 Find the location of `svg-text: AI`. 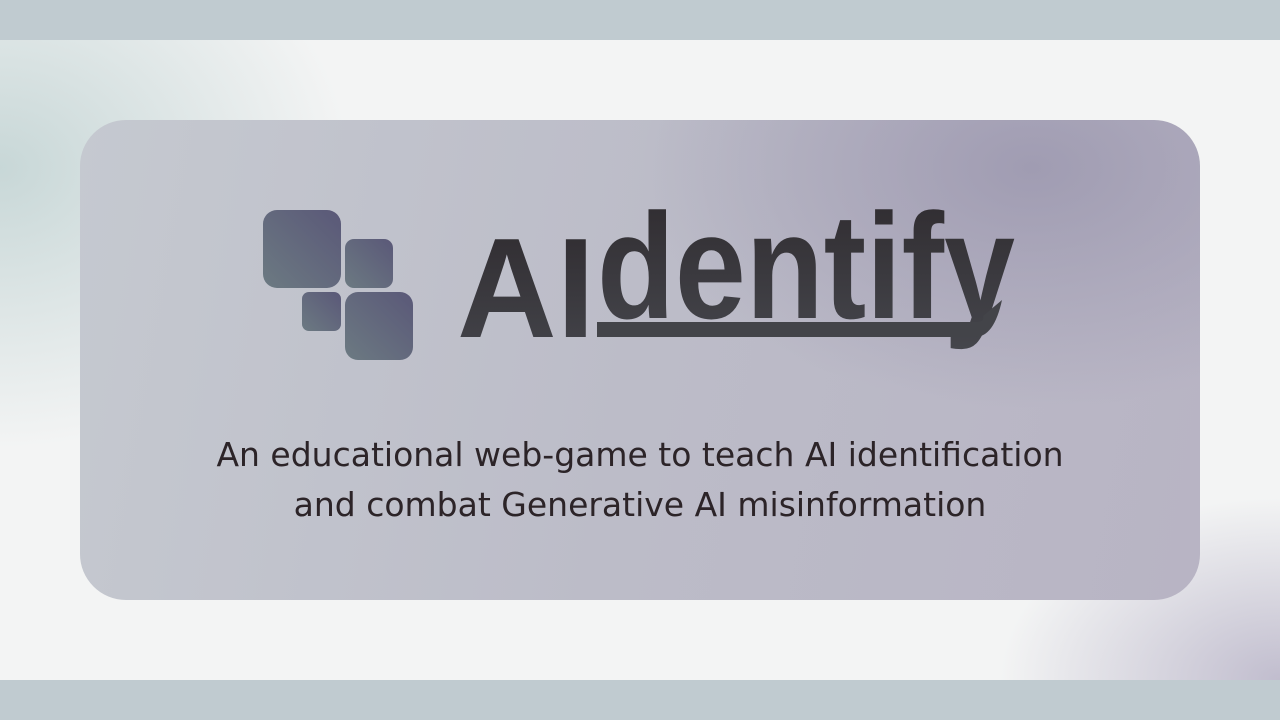

svg-text: AI is located at coordinates (526, 288).